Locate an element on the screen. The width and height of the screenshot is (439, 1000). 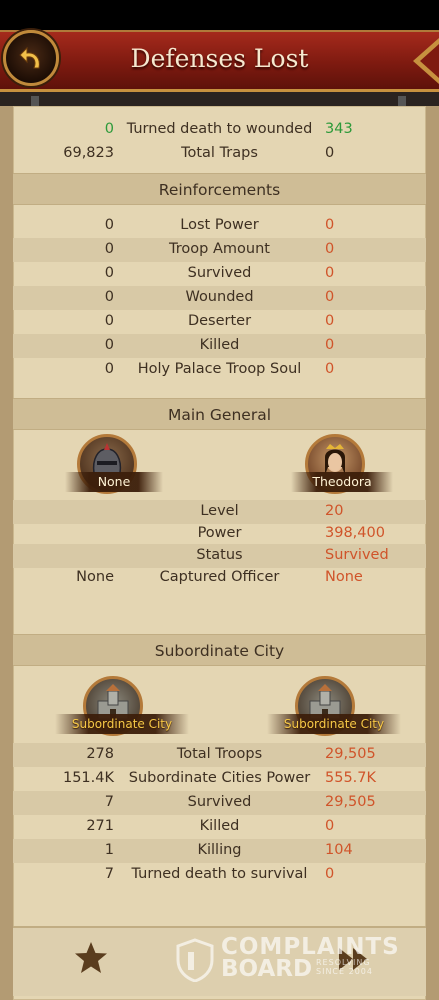
stat-row-deserter: 0 Deserter 0 is located at coordinates (219, 322).